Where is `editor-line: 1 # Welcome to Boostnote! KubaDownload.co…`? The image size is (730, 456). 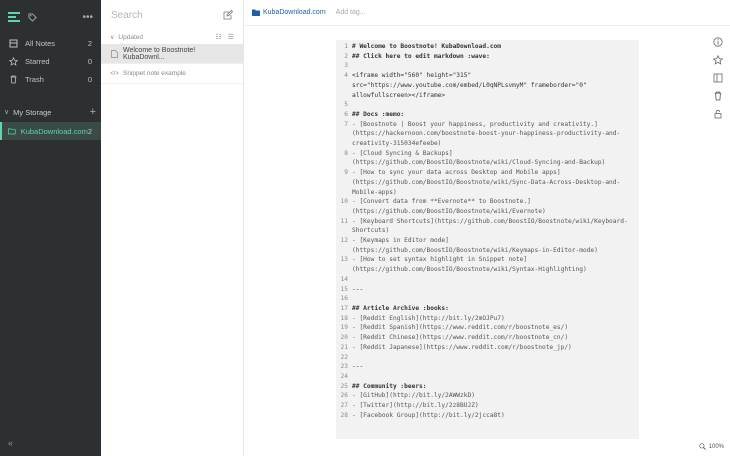
editor-line: 1 # Welcome to Boostnote! KubaDownload.co… is located at coordinates (487, 47).